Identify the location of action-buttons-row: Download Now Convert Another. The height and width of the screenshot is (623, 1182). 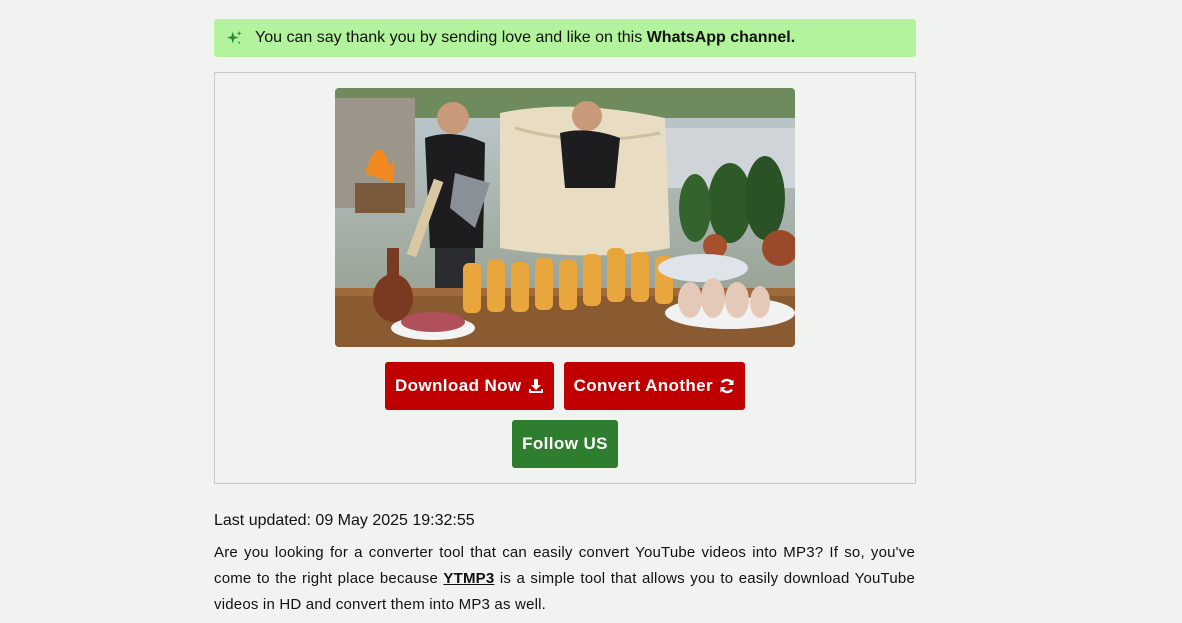
(565, 386).